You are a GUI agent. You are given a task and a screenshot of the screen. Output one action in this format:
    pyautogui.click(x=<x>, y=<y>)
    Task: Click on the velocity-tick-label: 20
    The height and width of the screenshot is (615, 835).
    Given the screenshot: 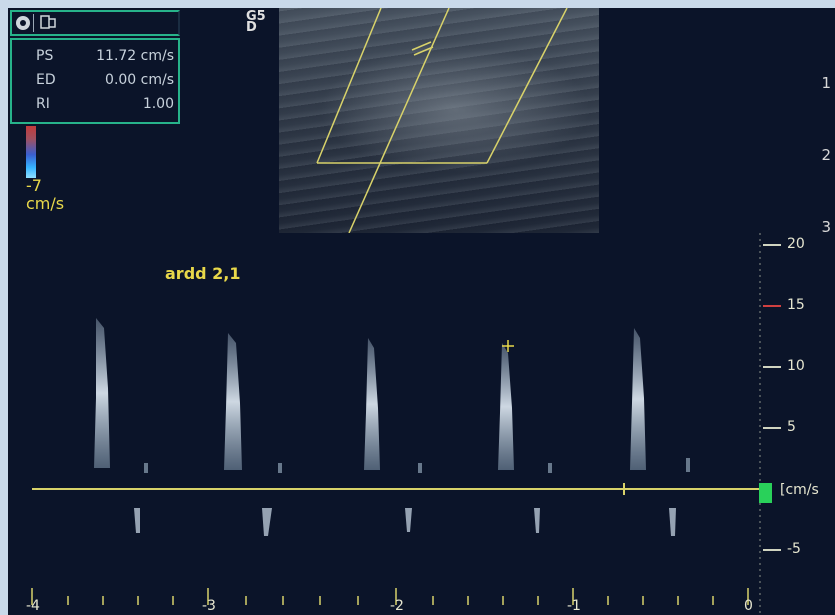 What is the action you would take?
    pyautogui.click(x=796, y=244)
    